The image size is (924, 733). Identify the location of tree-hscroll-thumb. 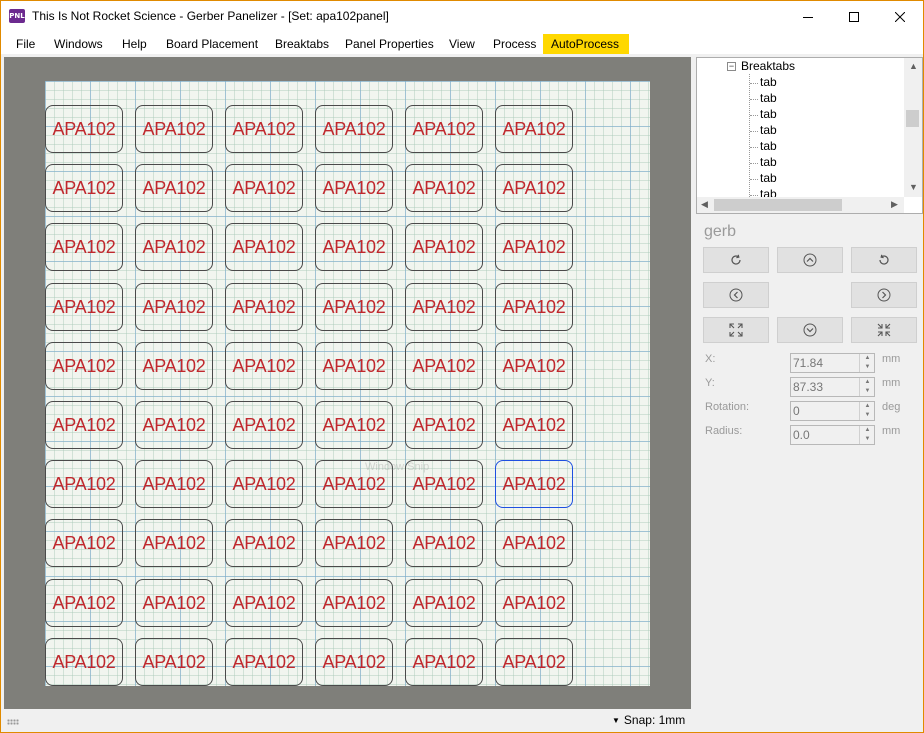
(778, 205).